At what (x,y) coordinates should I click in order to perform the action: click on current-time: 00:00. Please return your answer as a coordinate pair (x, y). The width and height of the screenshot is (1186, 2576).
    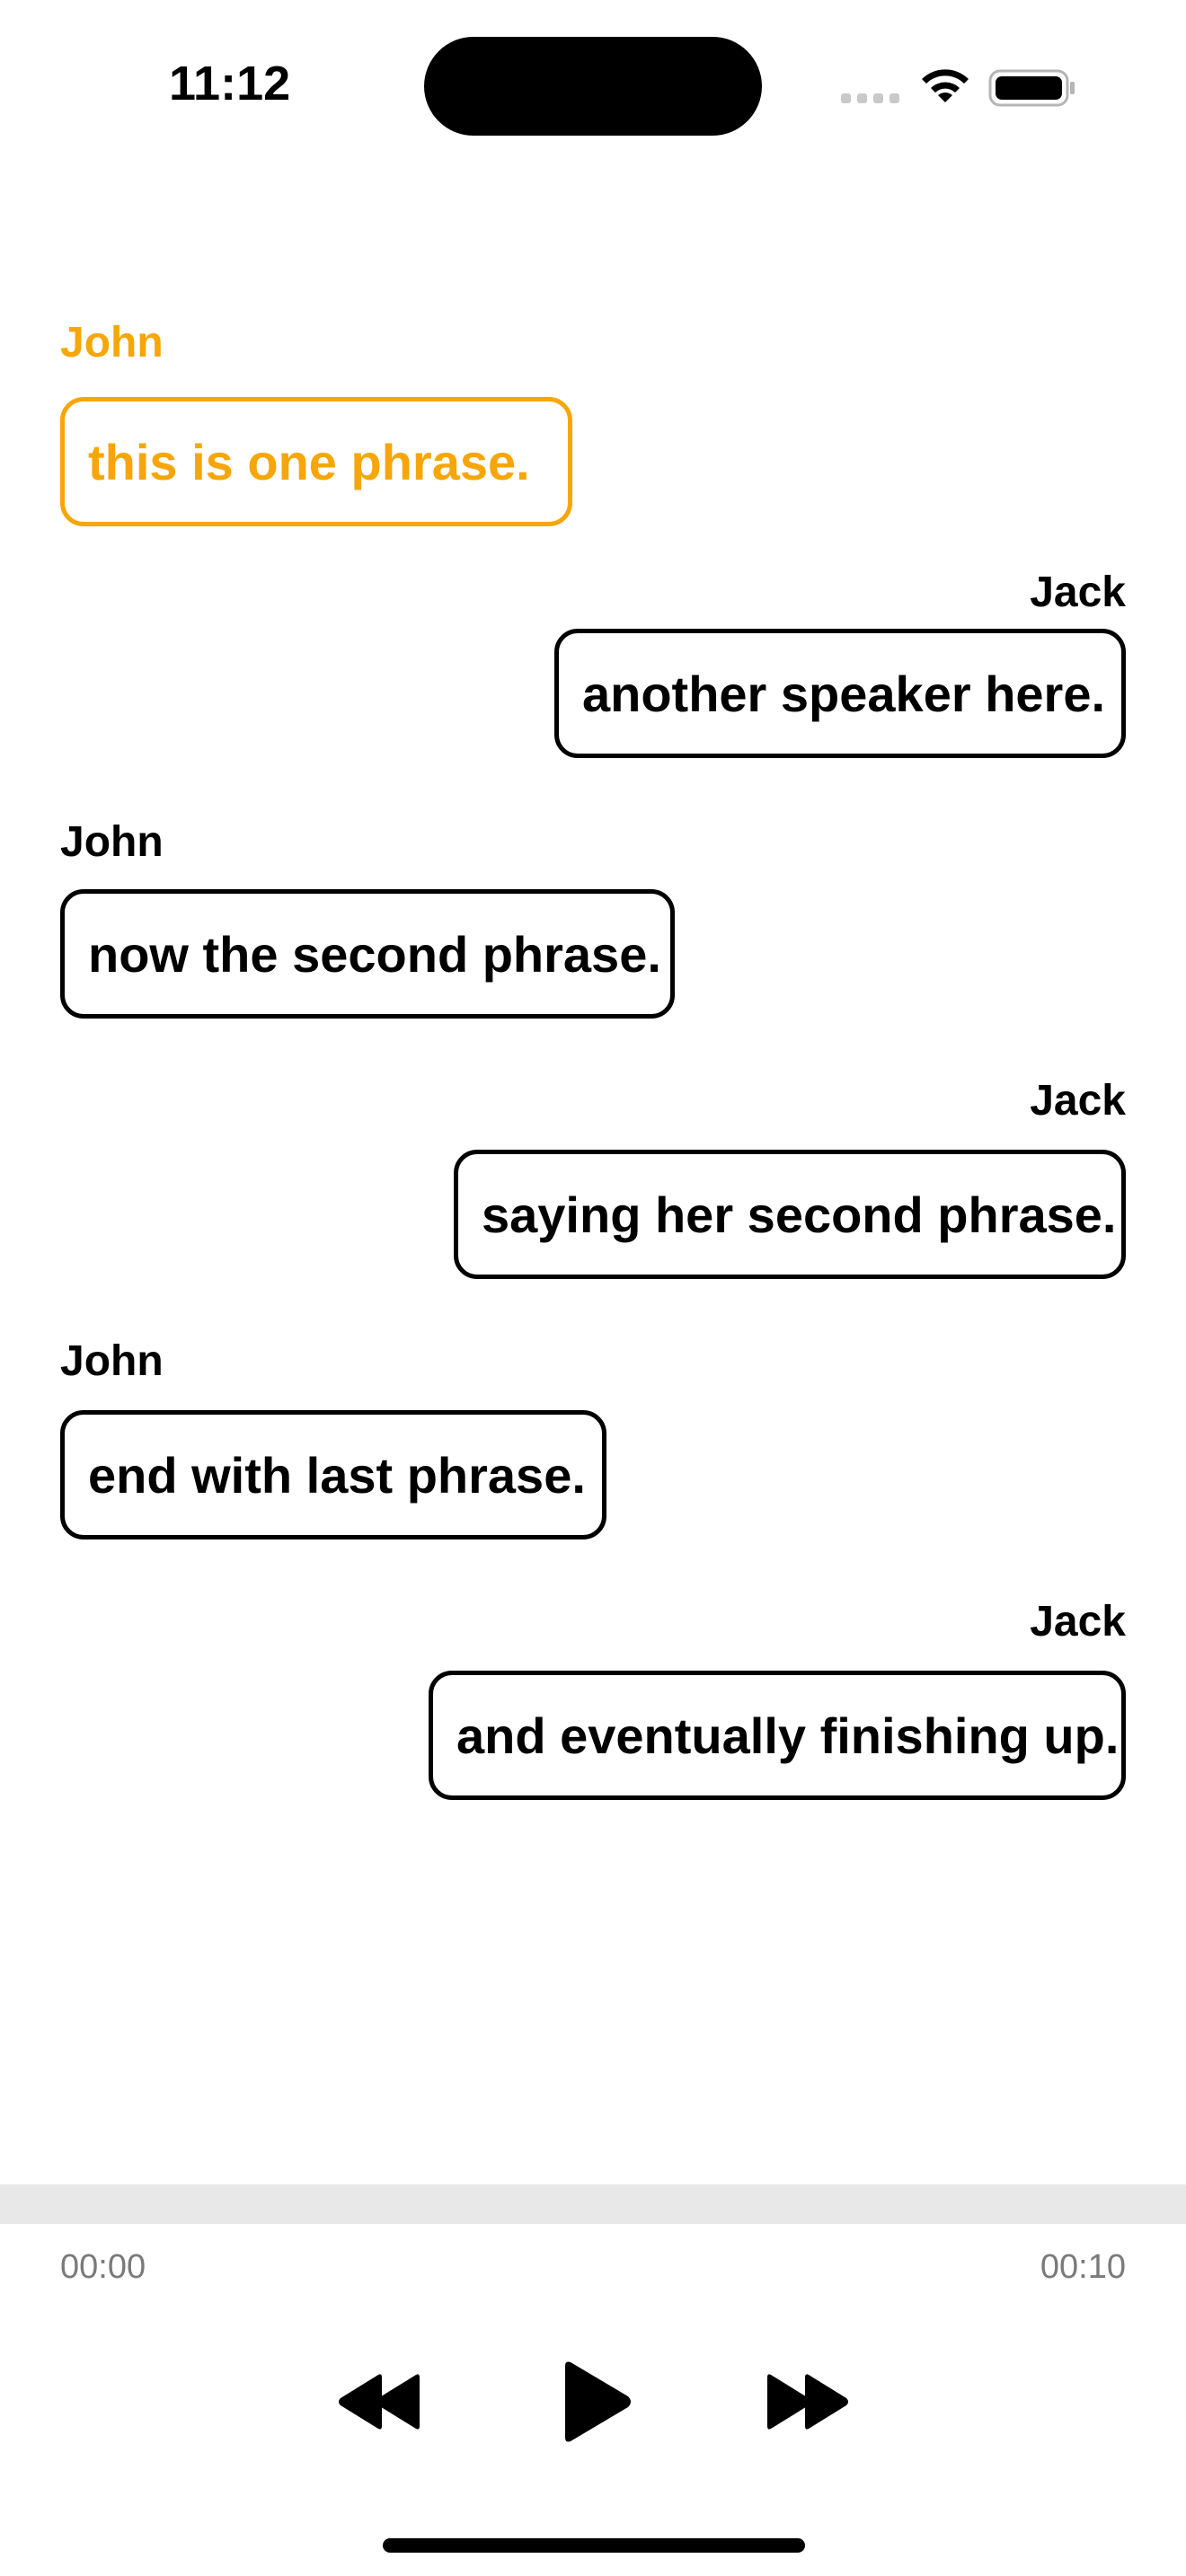
    Looking at the image, I should click on (103, 2267).